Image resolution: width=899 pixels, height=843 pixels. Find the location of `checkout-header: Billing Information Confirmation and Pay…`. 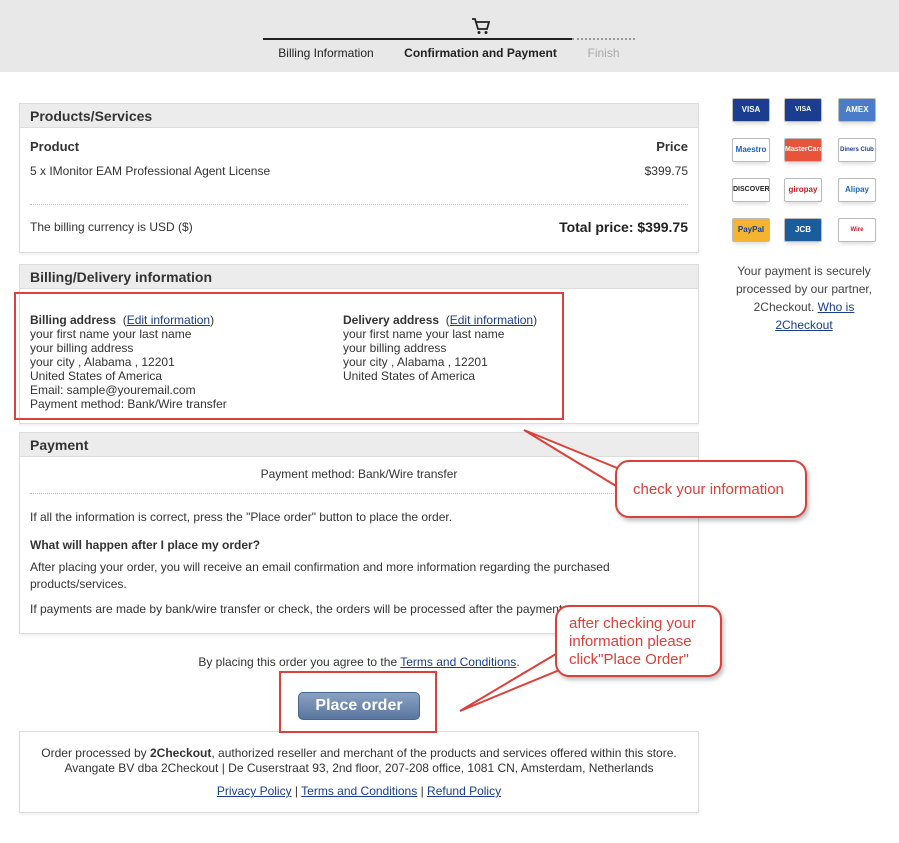

checkout-header: Billing Information Confirmation and Pay… is located at coordinates (449, 36).